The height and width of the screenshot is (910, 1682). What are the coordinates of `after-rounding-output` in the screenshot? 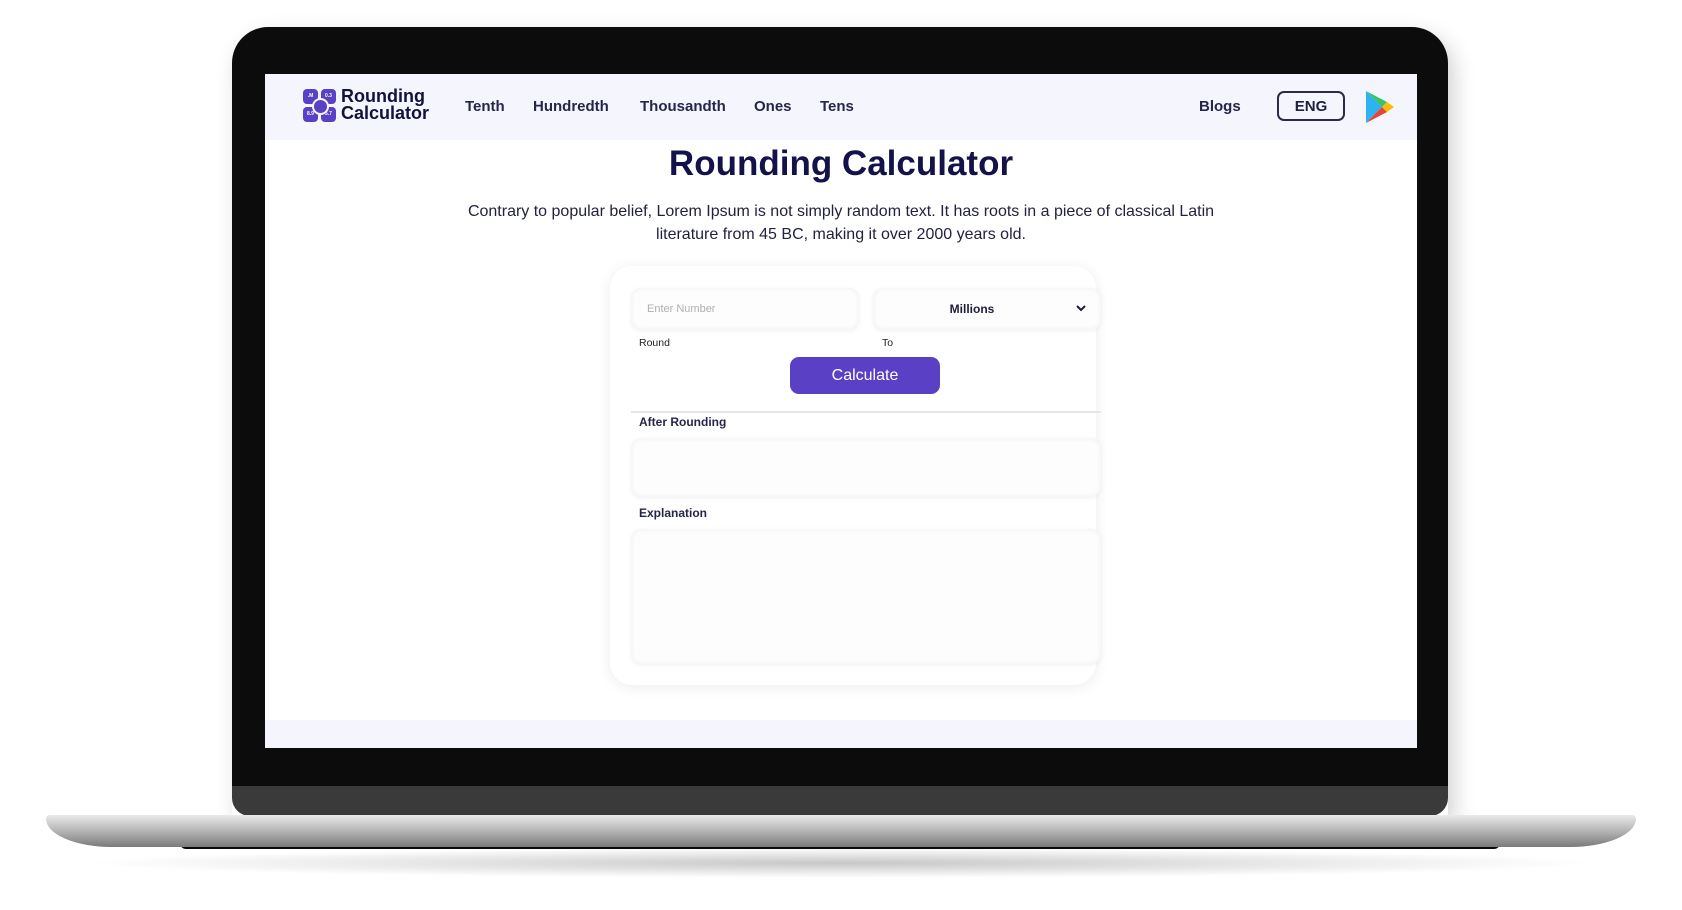 It's located at (866, 467).